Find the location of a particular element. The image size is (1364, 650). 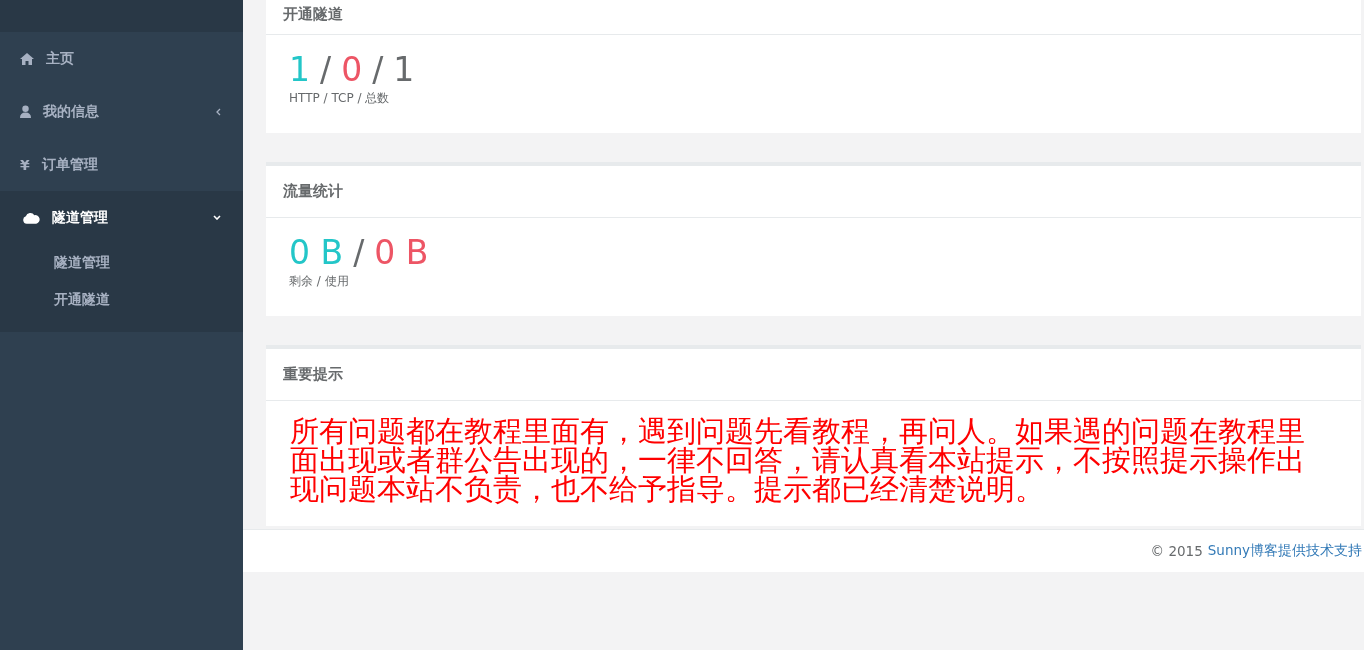

stat-caption: 剩余 / 使用 is located at coordinates (319, 281).